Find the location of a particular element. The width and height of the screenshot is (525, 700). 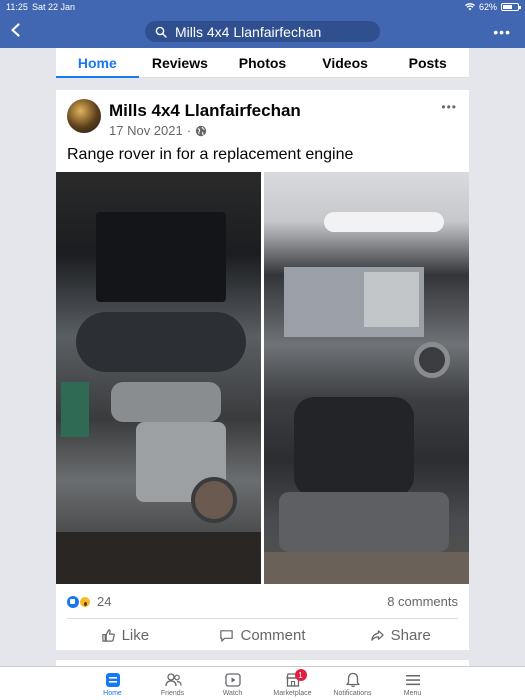

like-button: Like is located at coordinates (125, 635).